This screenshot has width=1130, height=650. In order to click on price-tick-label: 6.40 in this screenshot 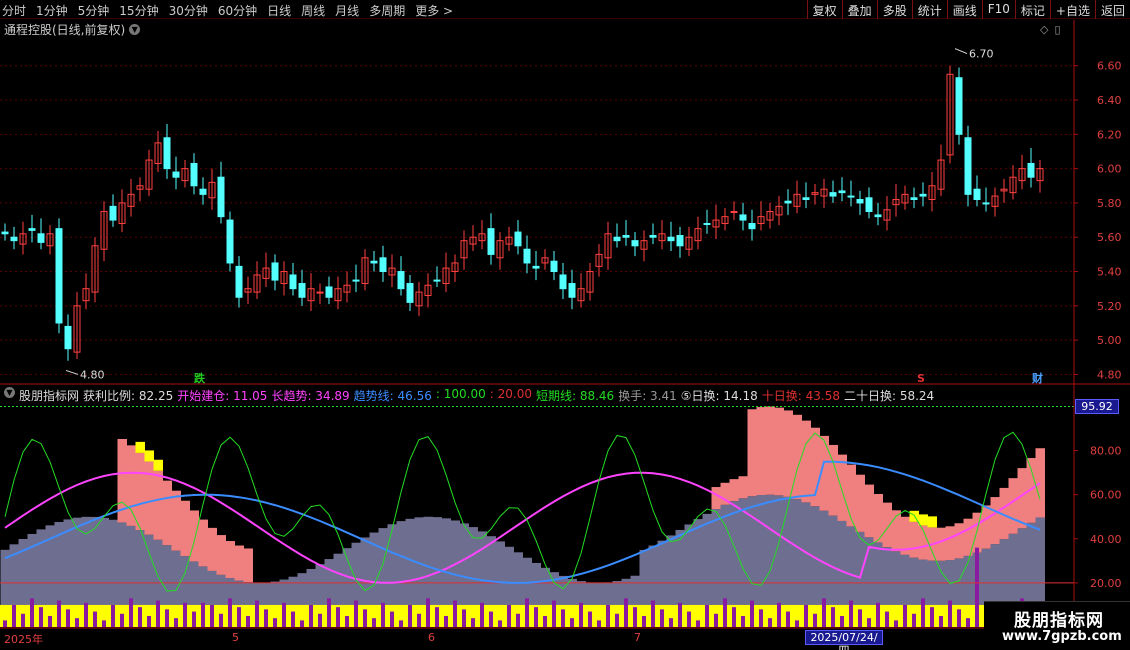, I will do `click(1109, 100)`.